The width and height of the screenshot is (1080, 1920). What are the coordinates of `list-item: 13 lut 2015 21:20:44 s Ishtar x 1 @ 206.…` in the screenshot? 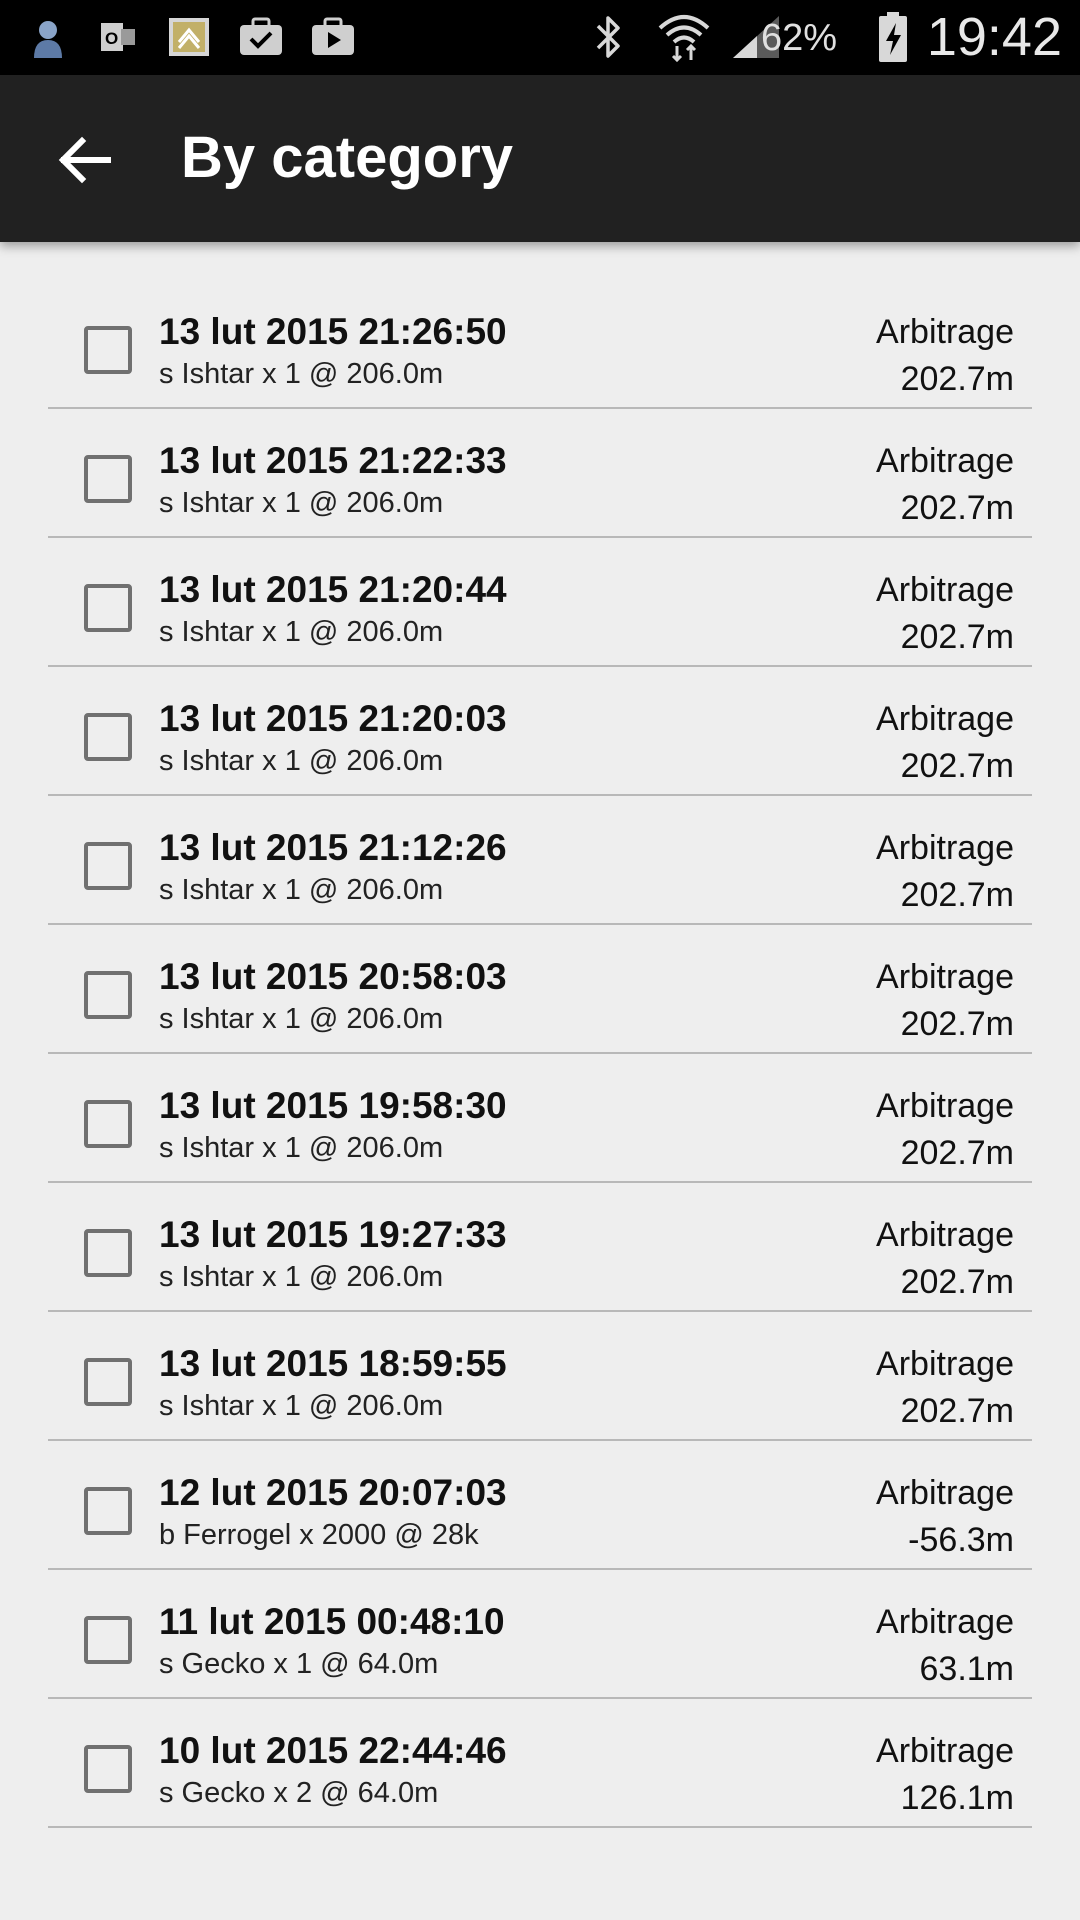 It's located at (540, 602).